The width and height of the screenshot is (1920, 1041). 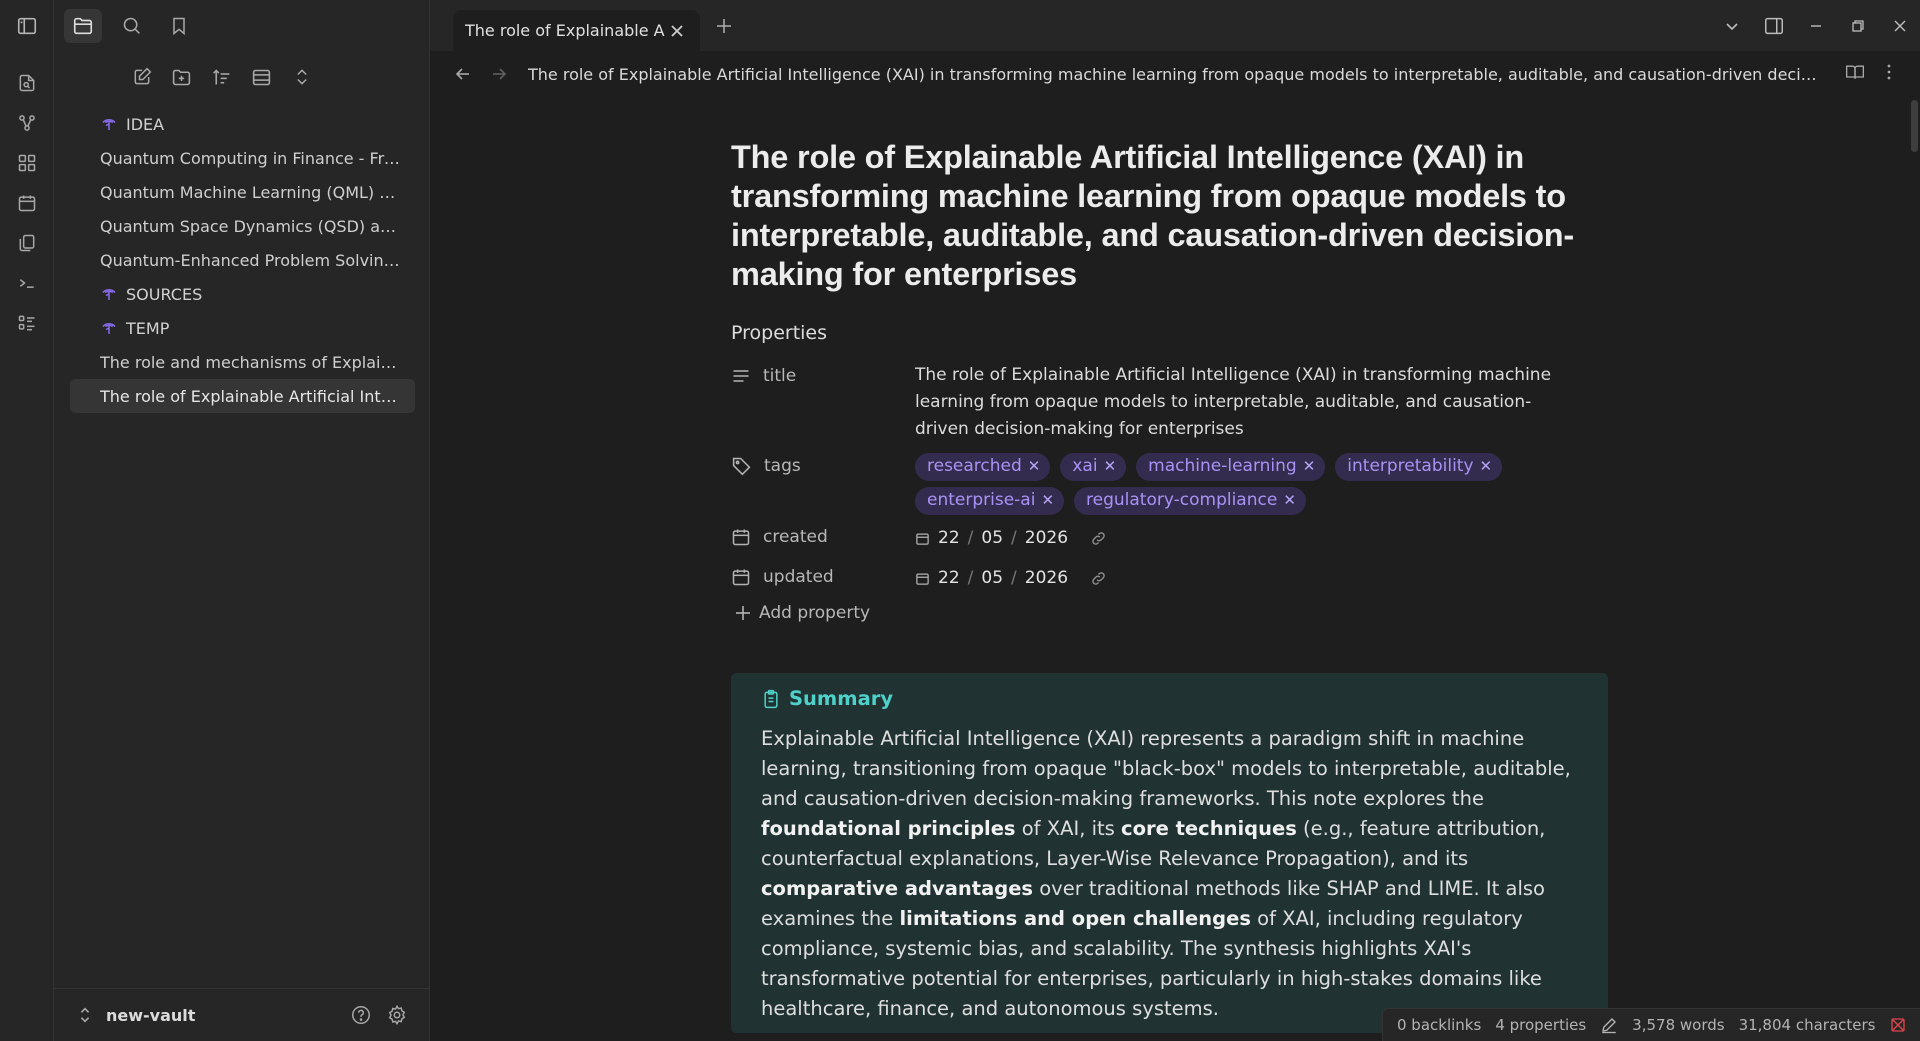 I want to click on edit-icon, so click(x=142, y=76).